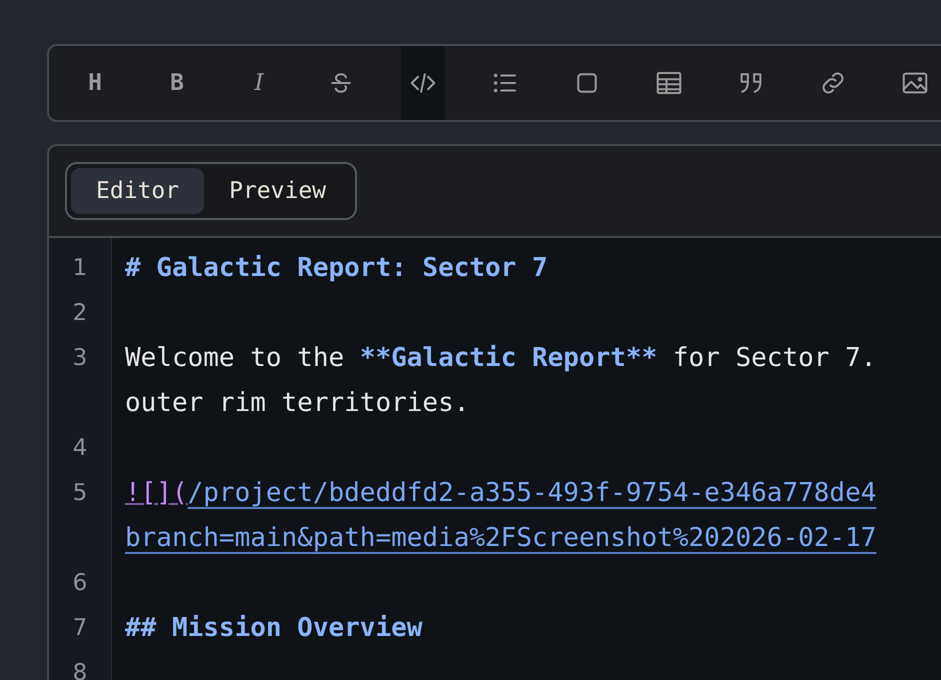  Describe the element at coordinates (80, 268) in the screenshot. I see `line-number: 1` at that location.